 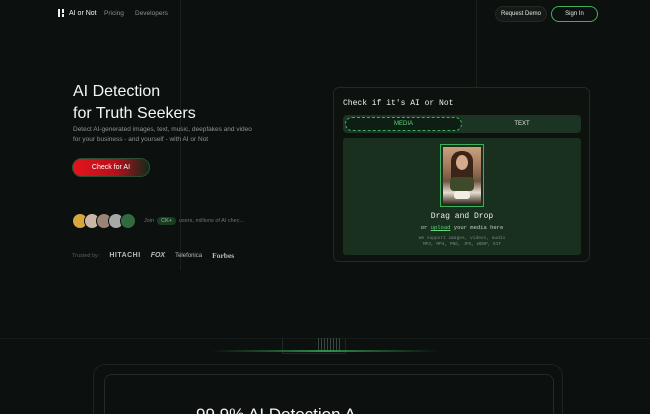 What do you see at coordinates (149, 221) in the screenshot?
I see `social-join: Join` at bounding box center [149, 221].